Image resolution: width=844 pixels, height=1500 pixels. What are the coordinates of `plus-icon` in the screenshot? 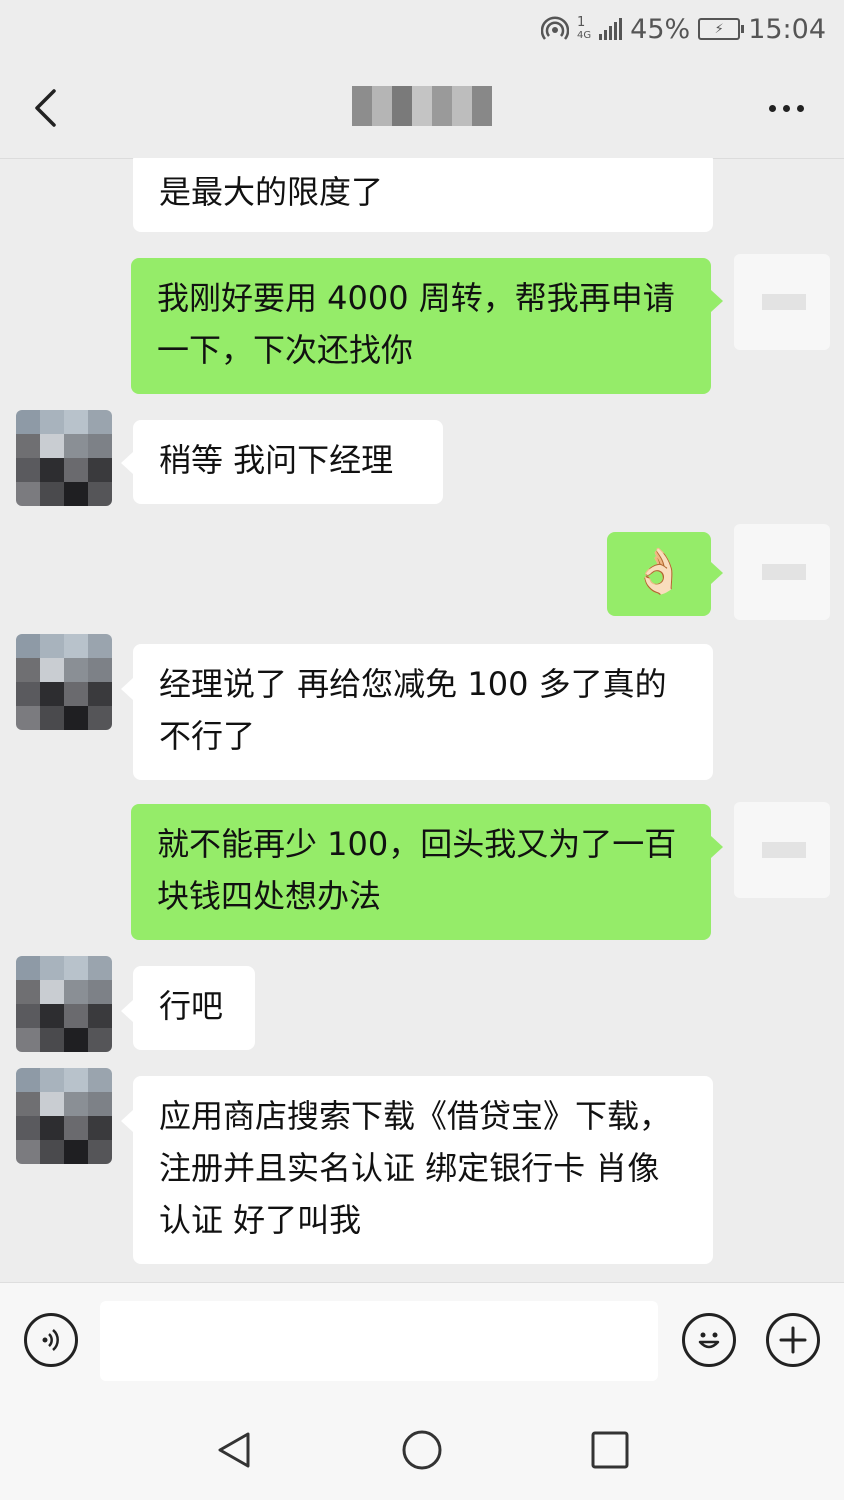 It's located at (793, 1340).